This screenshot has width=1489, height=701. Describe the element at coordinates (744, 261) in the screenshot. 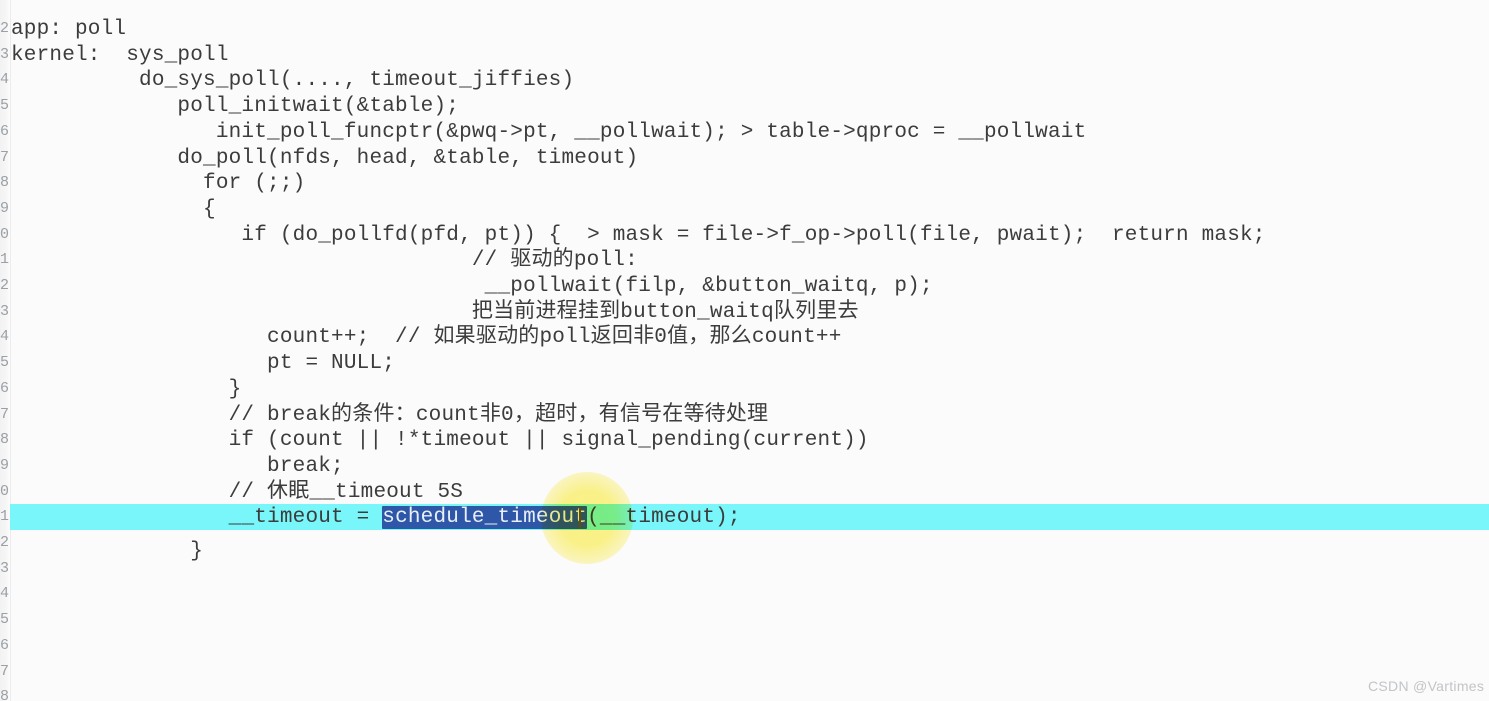

I see `line-cmt-drv-poll: // 驱动的poll:` at that location.